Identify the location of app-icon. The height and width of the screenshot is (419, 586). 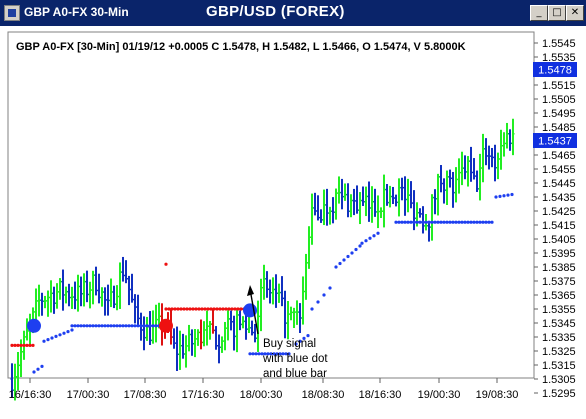
(12, 13).